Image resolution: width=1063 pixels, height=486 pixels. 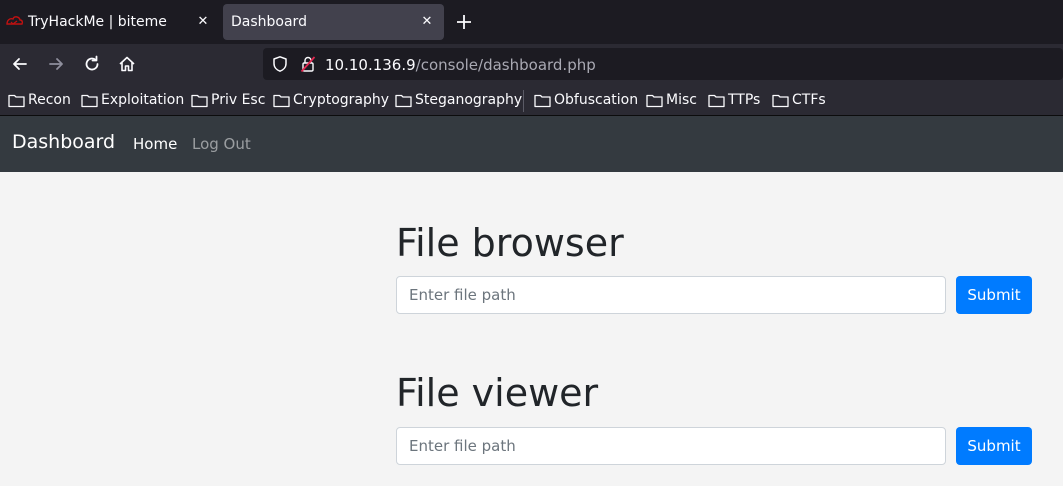 I want to click on file-browser-title: File browser, so click(x=510, y=243).